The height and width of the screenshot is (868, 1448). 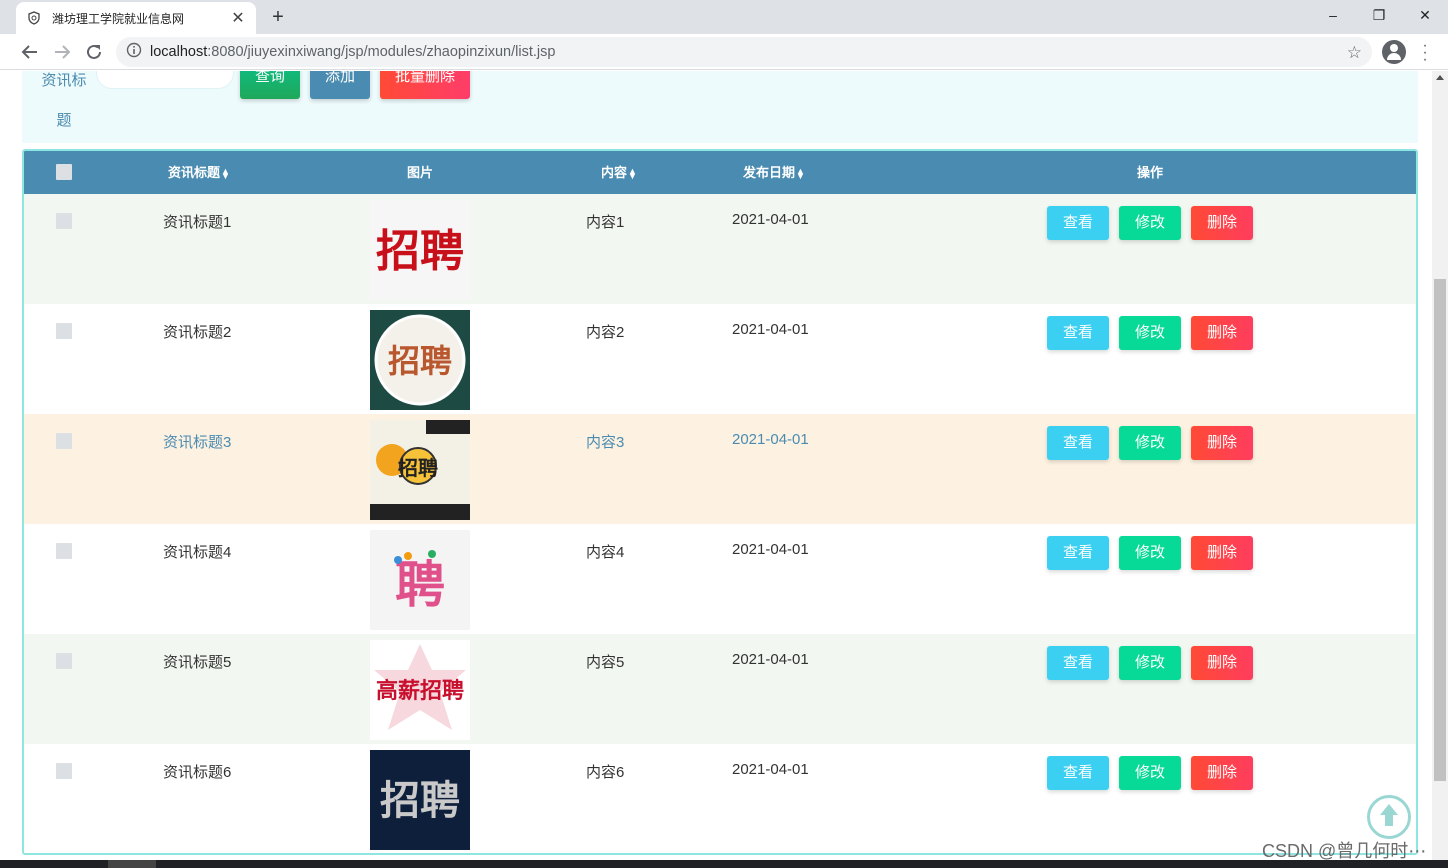 What do you see at coordinates (425, 85) in the screenshot?
I see `batch-delete-button: 批量删除` at bounding box center [425, 85].